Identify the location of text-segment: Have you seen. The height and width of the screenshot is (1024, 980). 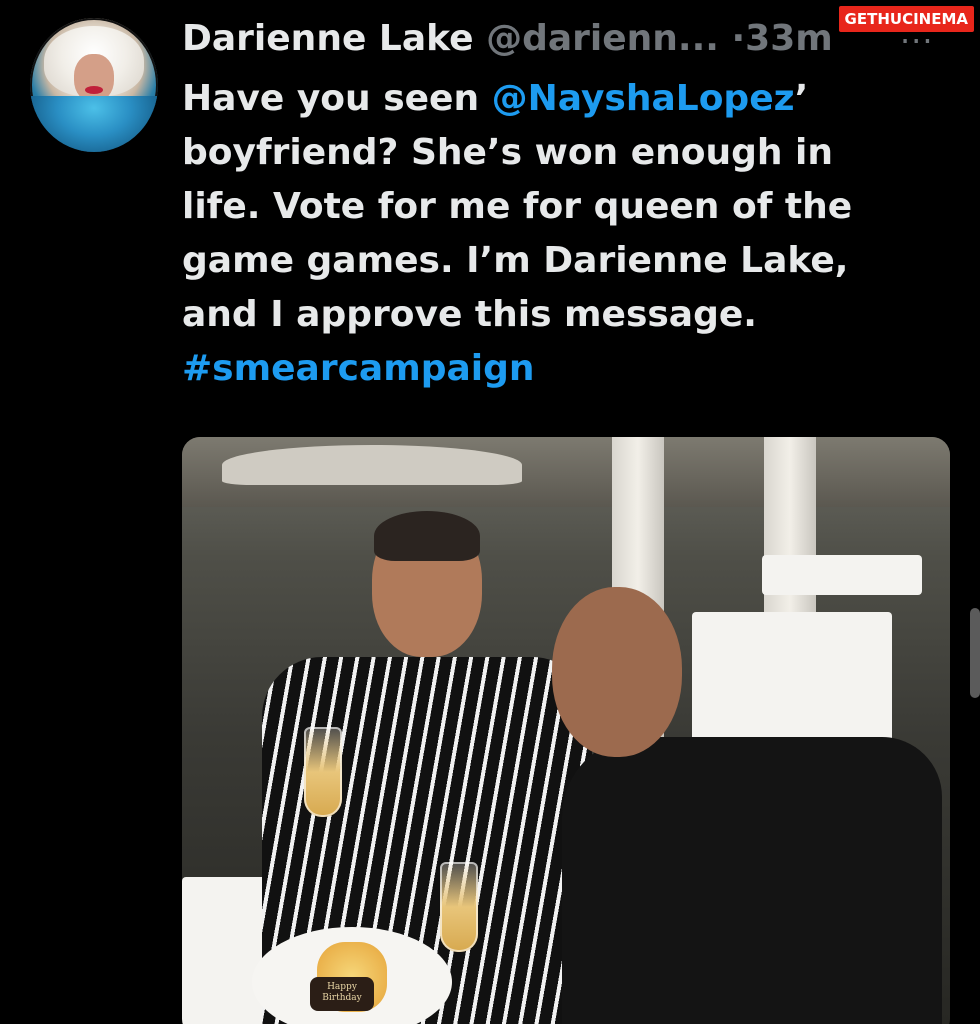
(337, 98).